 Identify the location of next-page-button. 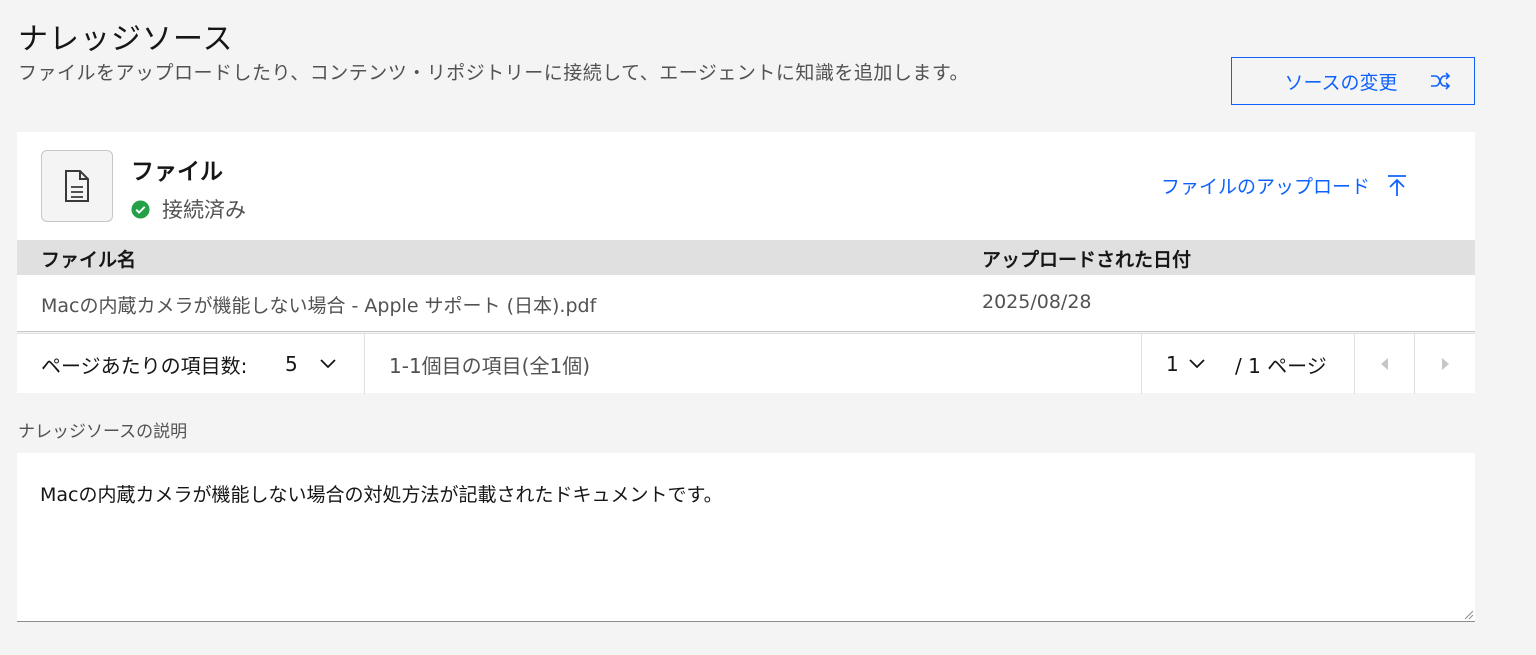
(1445, 364).